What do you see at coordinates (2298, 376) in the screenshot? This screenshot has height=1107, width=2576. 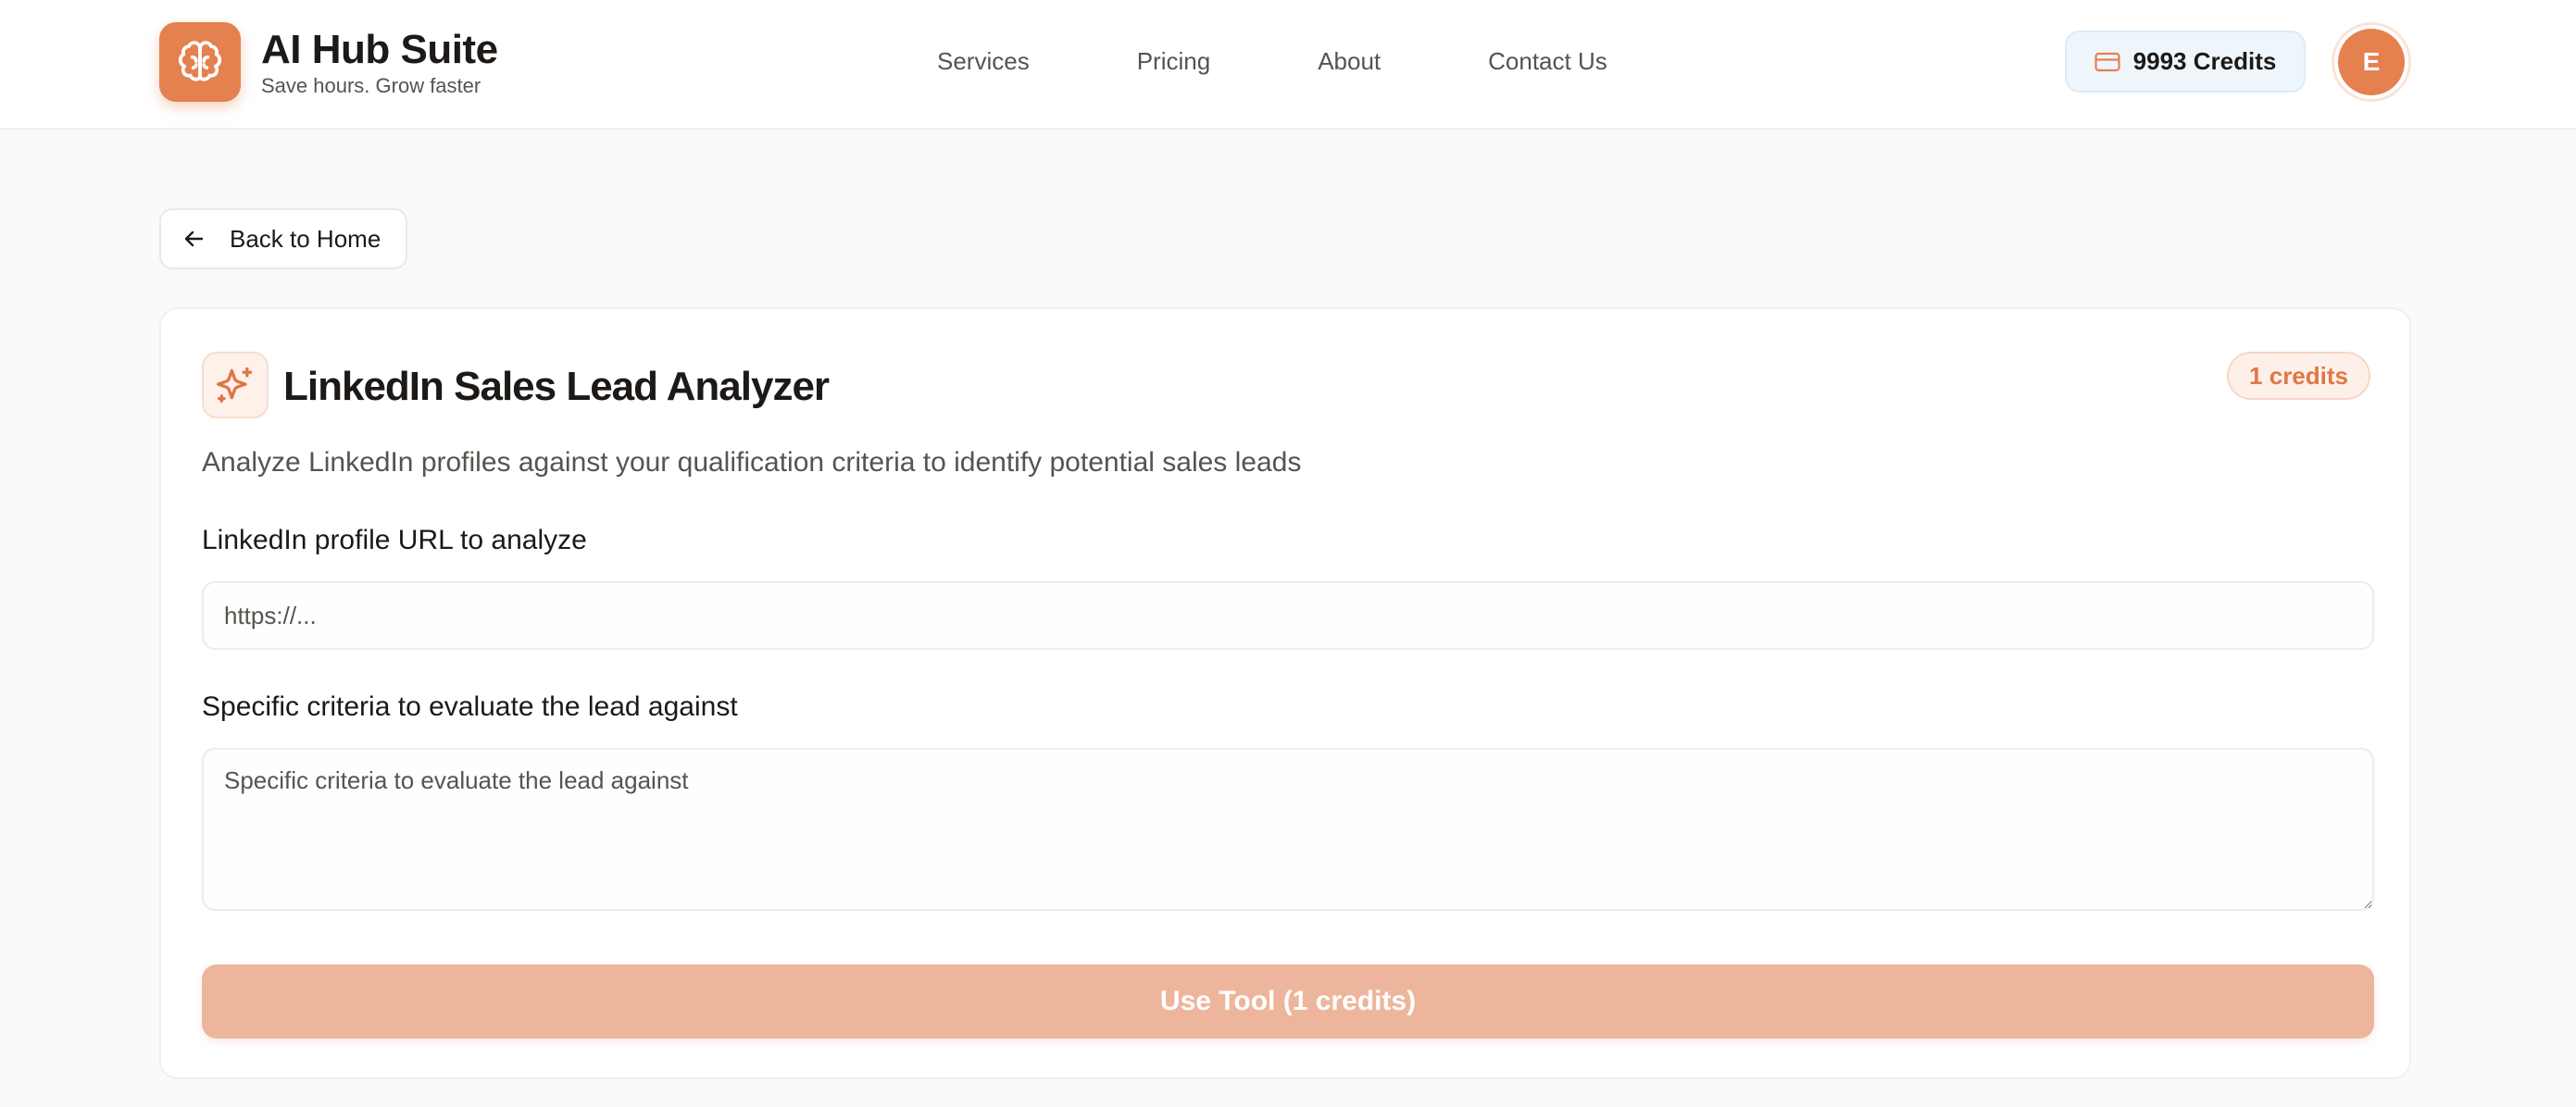 I see `credit-cost-badge: 1 credits` at bounding box center [2298, 376].